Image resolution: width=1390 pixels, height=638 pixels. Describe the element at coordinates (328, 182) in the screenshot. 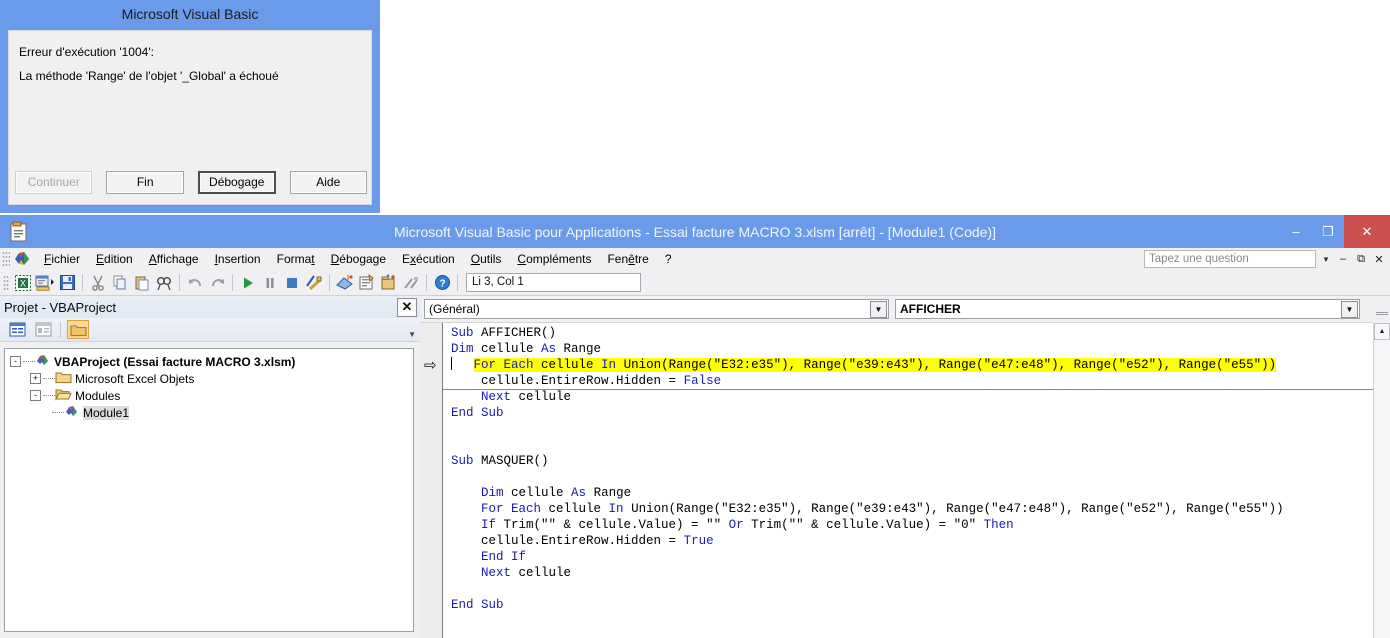

I see `help-button: Aide` at that location.